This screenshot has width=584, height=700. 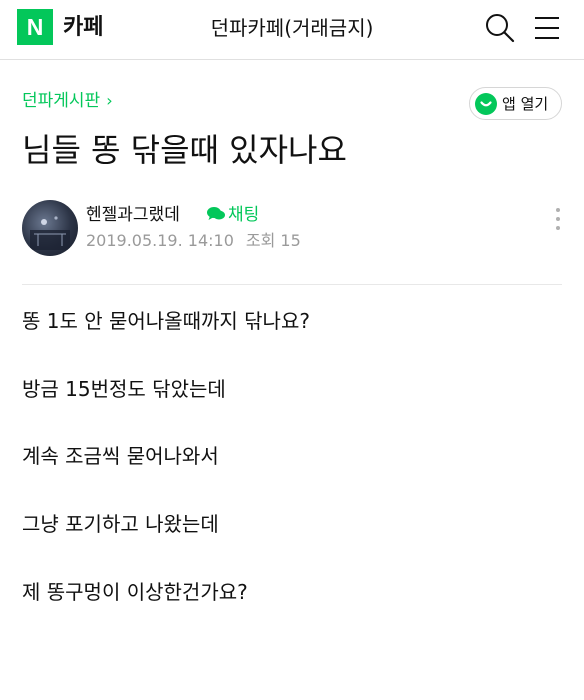 I want to click on post-body-line: 제 똥구멍이 이상한건가요?, so click(x=135, y=592).